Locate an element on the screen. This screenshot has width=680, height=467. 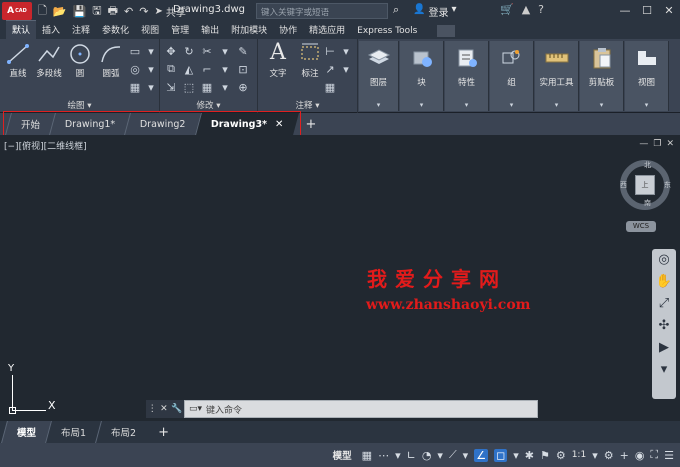
block-button: 块 ▾ is located at coordinates (422, 76).